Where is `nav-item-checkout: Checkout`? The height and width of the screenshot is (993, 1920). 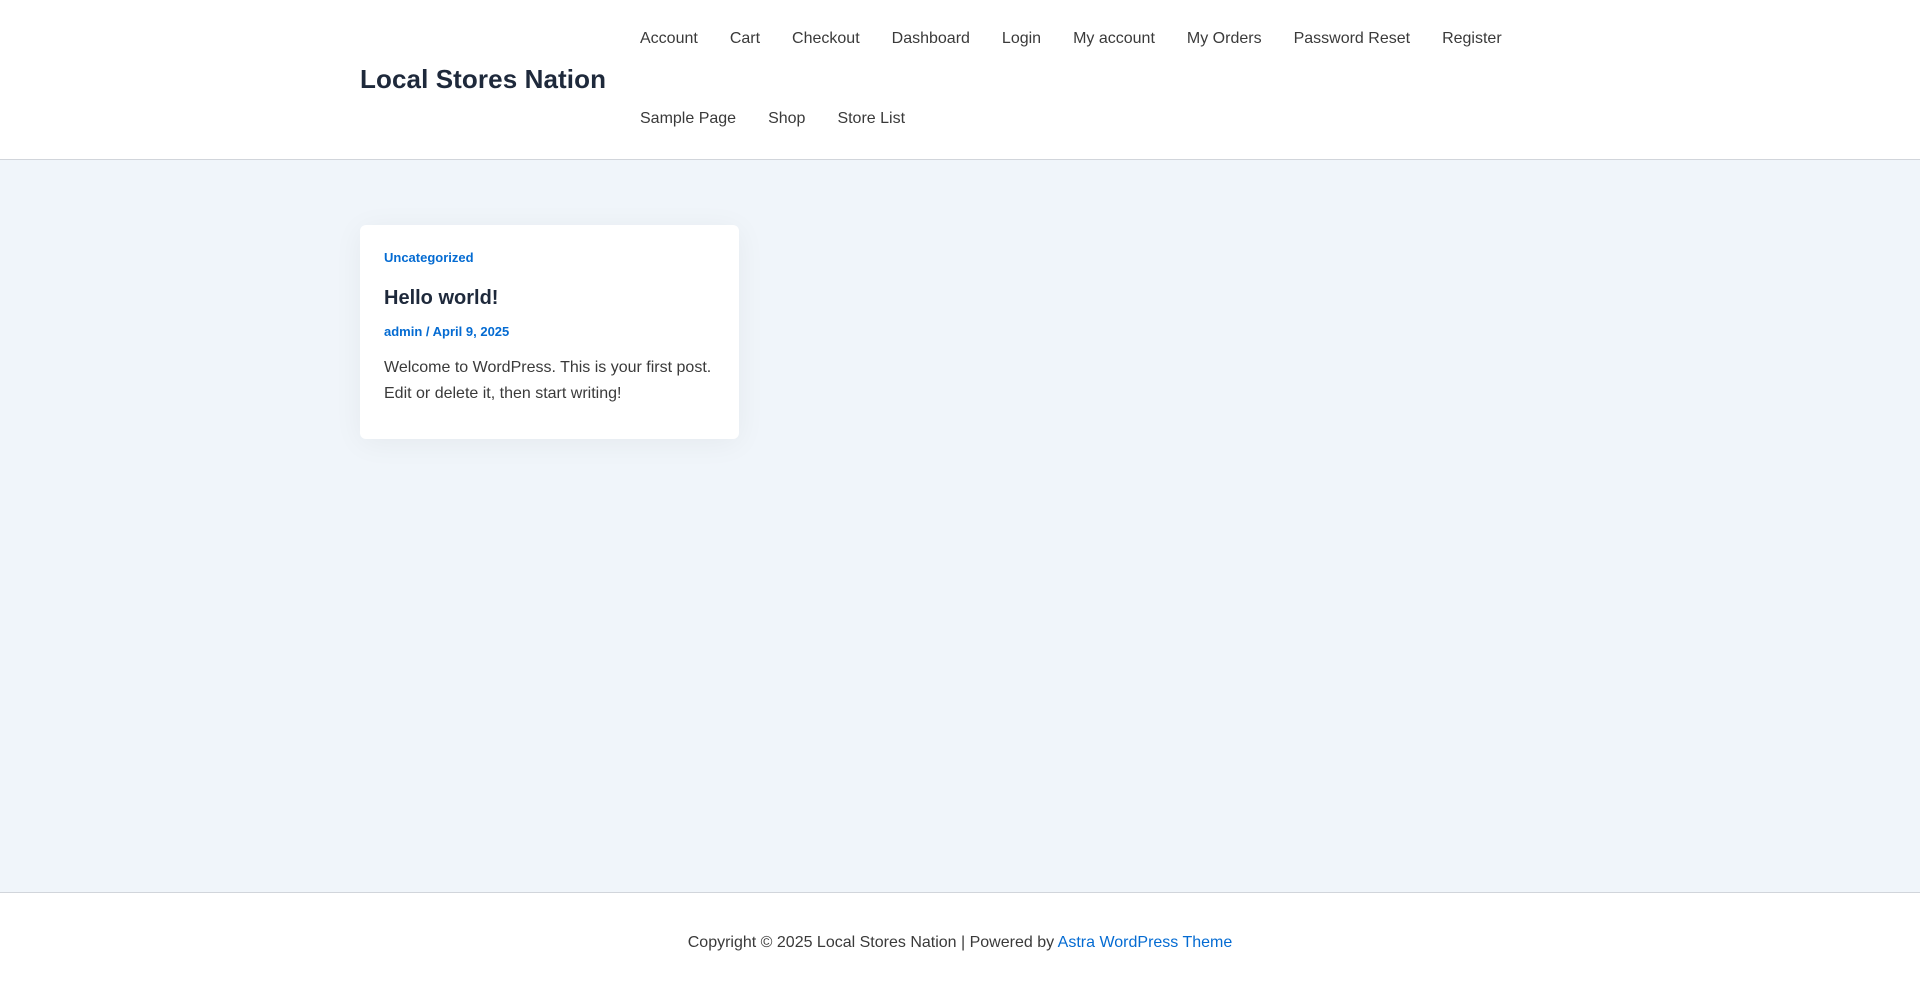 nav-item-checkout: Checkout is located at coordinates (826, 39).